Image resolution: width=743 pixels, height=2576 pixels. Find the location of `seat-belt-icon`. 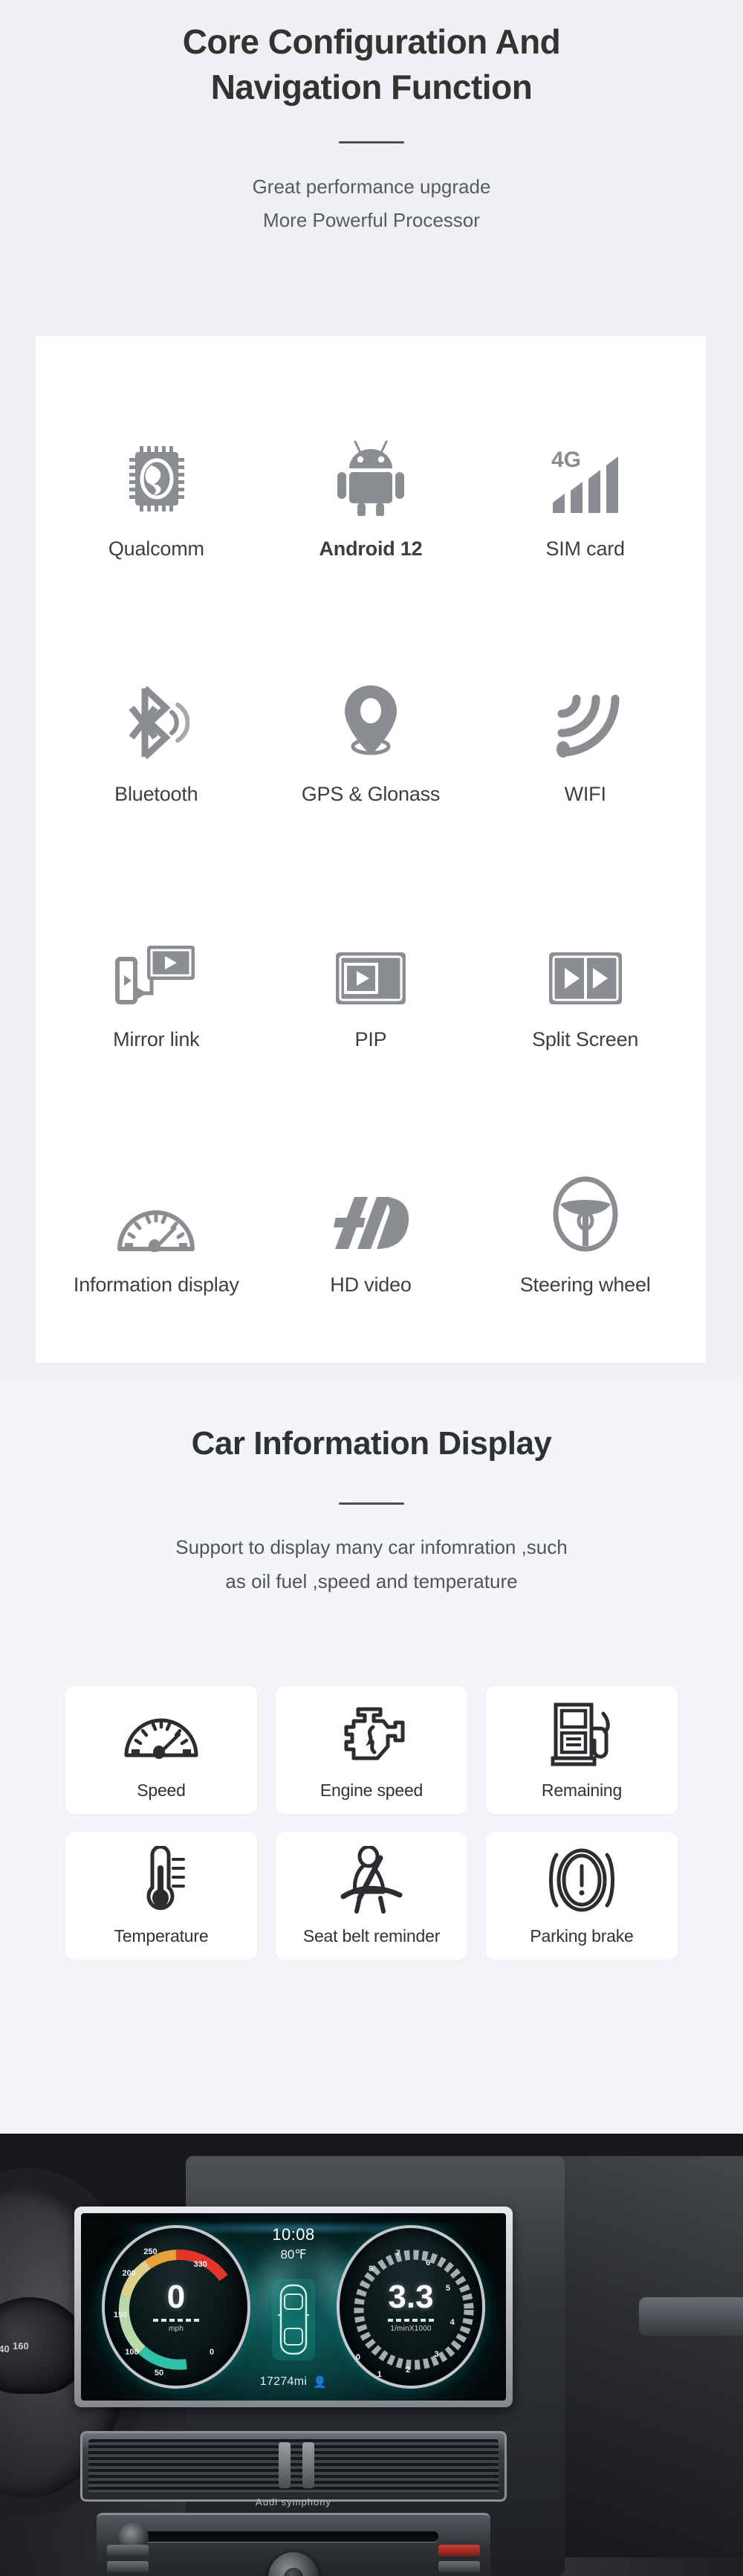

seat-belt-icon is located at coordinates (371, 1879).